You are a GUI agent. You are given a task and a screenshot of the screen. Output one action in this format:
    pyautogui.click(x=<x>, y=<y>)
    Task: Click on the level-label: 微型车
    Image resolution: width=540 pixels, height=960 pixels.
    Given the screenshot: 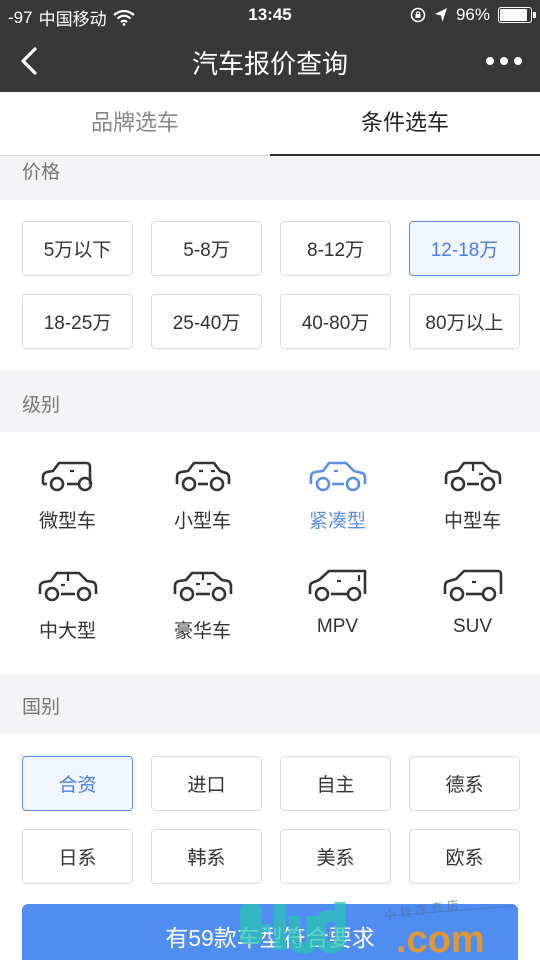 What is the action you would take?
    pyautogui.click(x=67, y=521)
    